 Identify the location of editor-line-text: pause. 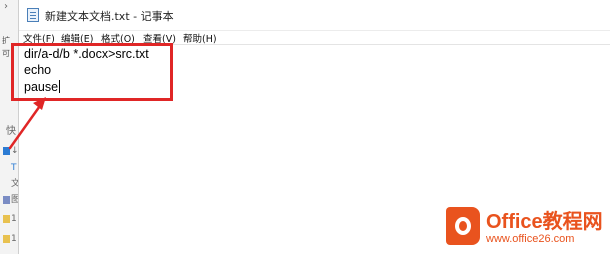
(41, 87).